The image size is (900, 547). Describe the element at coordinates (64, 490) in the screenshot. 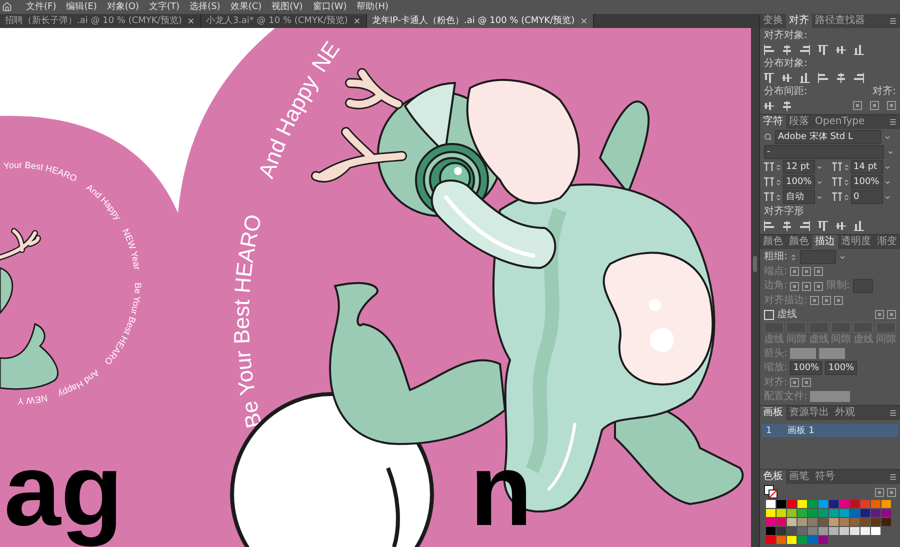

I see `title-text: ag` at that location.